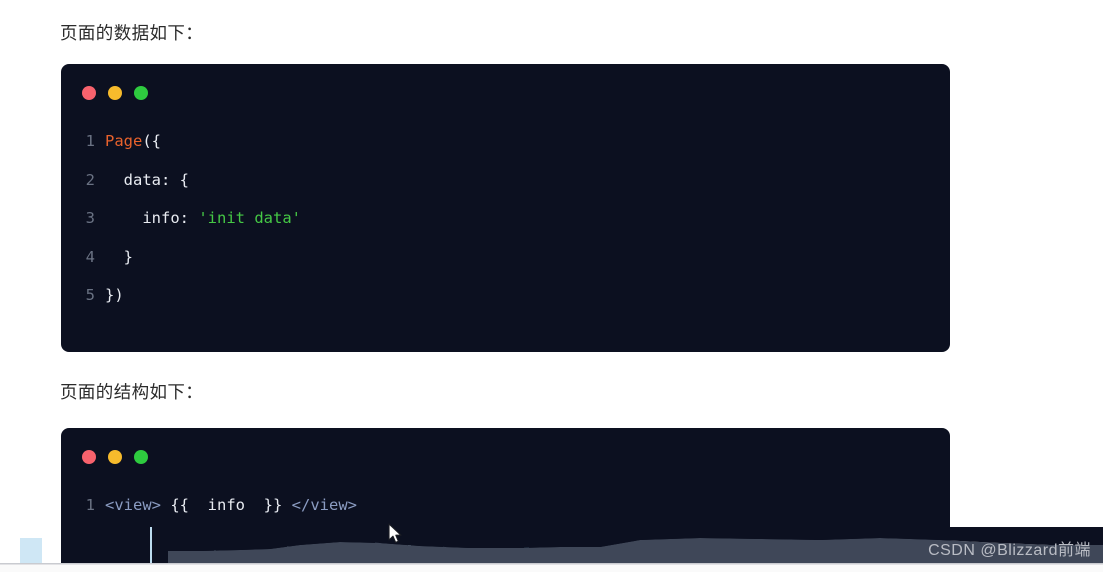  Describe the element at coordinates (396, 534) in the screenshot. I see `mouse-cursor-arrow-icon` at that location.